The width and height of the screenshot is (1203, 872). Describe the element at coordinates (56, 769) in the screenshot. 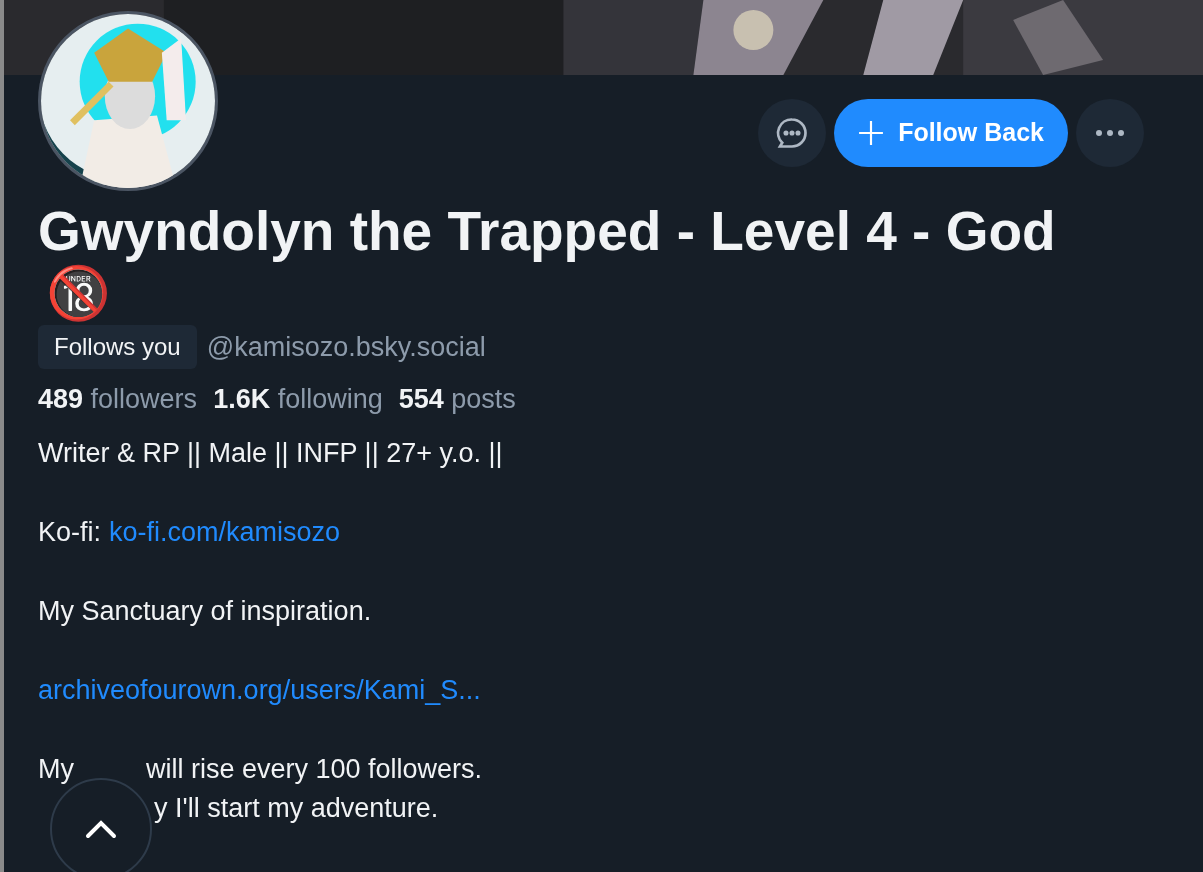

I see `bio-line: My` at that location.